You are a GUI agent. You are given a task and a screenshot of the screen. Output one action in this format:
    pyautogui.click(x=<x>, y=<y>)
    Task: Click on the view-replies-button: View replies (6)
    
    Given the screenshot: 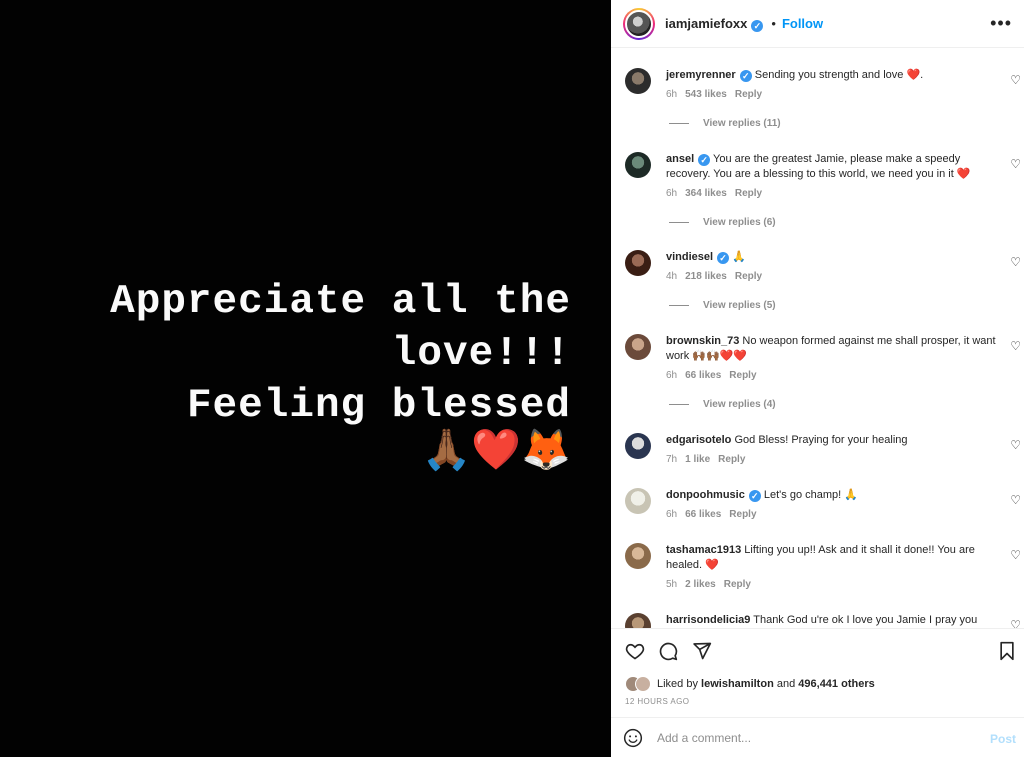 What is the action you would take?
    pyautogui.click(x=722, y=222)
    